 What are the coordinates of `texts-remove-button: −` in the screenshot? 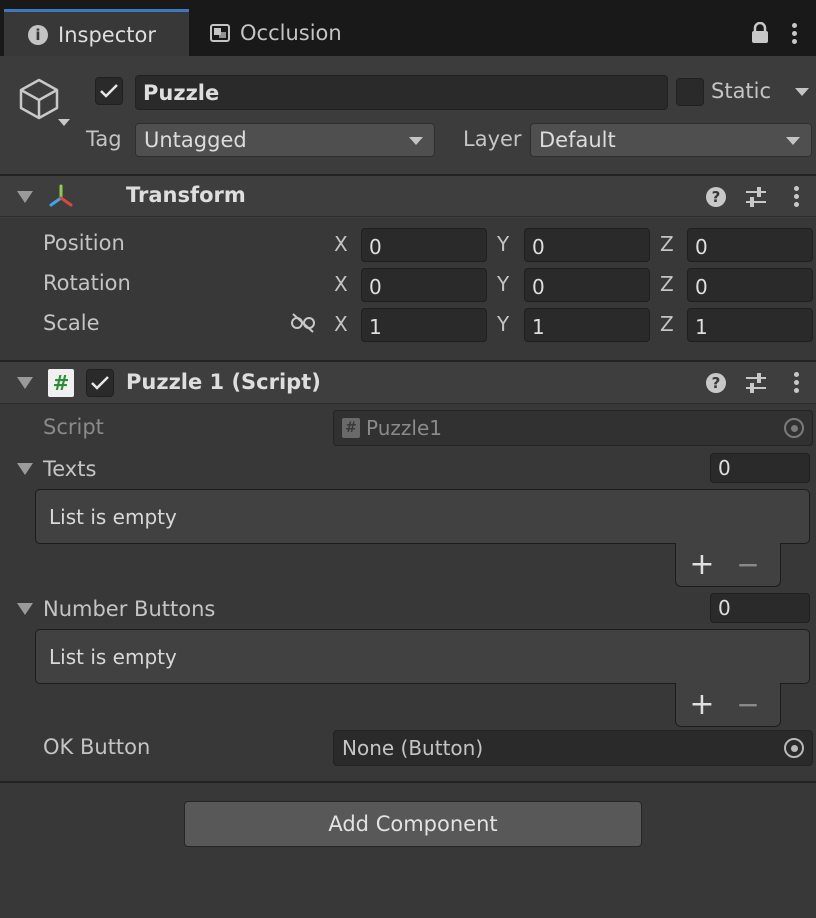 It's located at (748, 564).